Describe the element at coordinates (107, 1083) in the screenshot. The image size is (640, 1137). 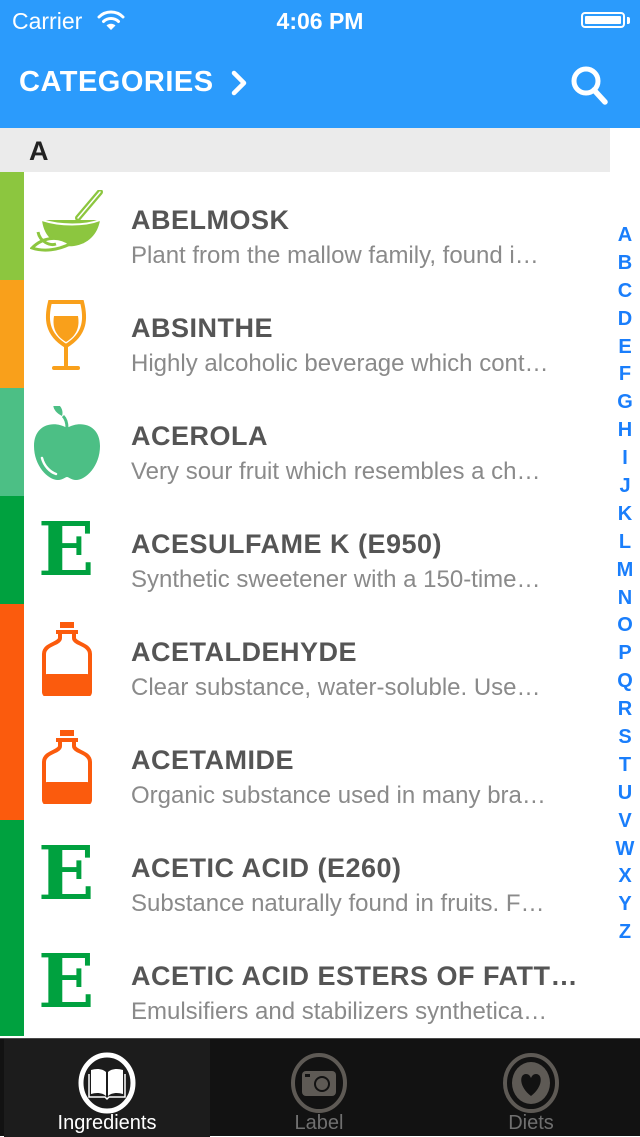
I see `book-icon` at that location.